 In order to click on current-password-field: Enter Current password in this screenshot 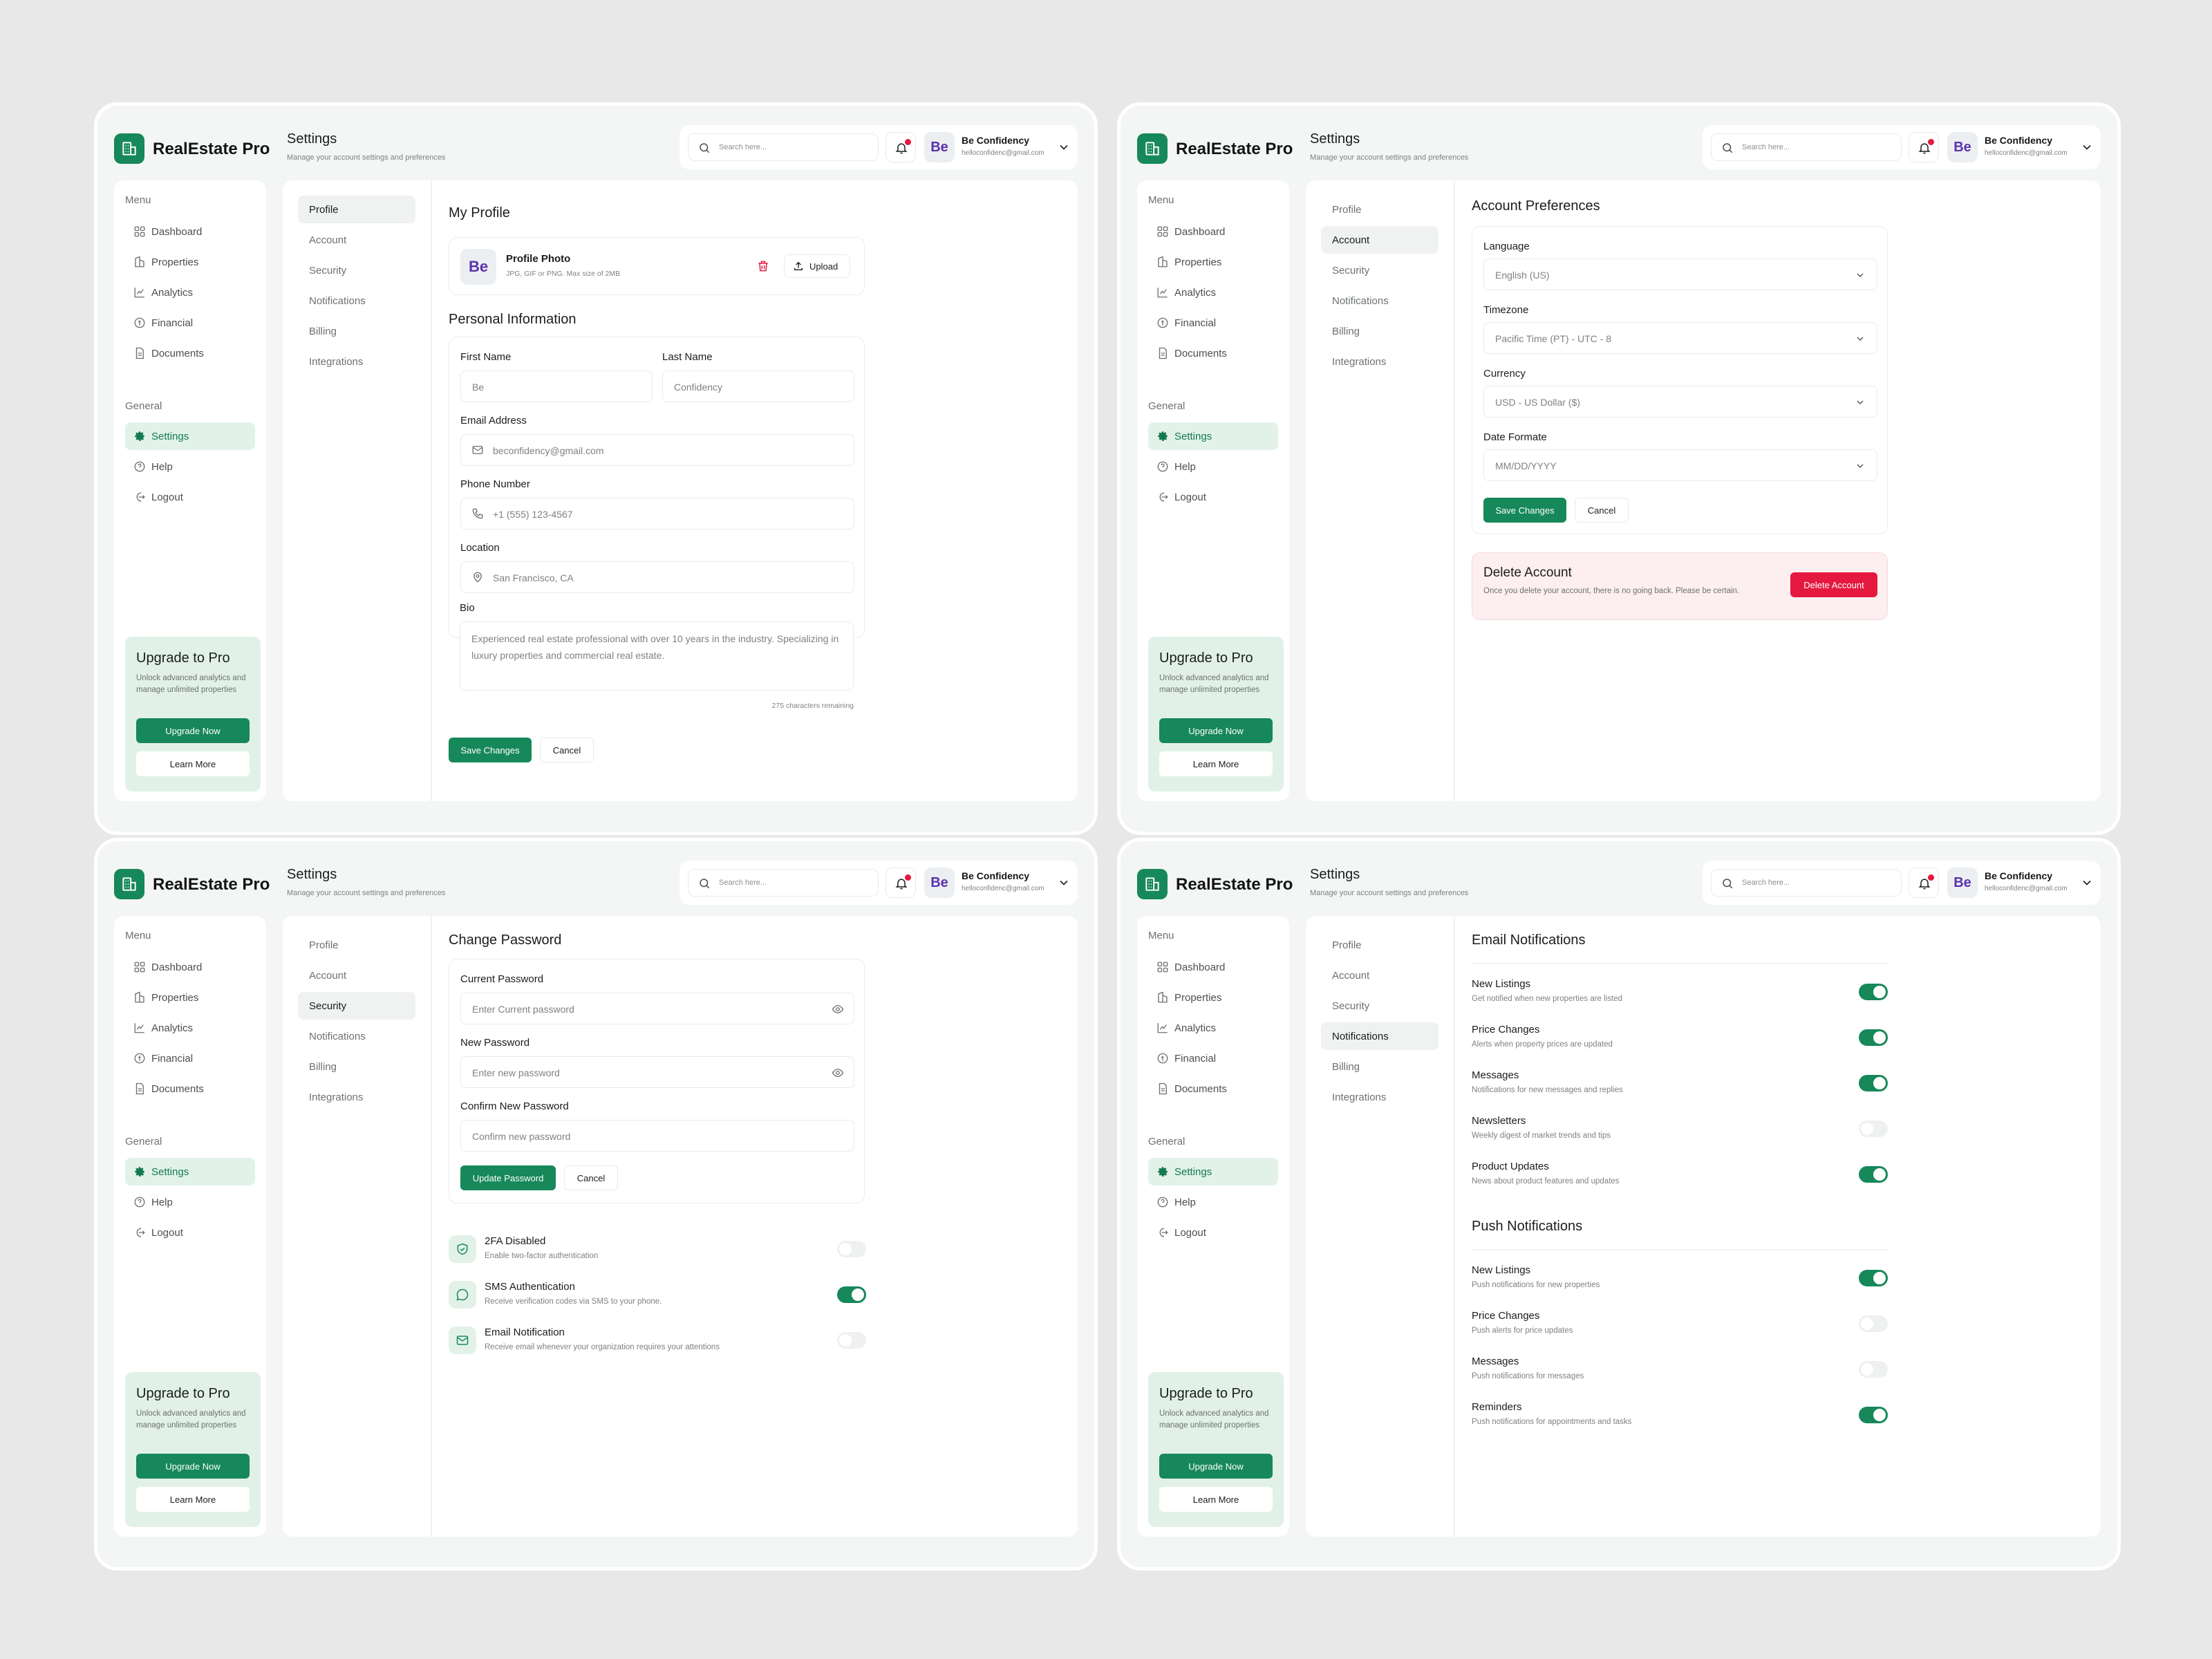, I will do `click(657, 1009)`.